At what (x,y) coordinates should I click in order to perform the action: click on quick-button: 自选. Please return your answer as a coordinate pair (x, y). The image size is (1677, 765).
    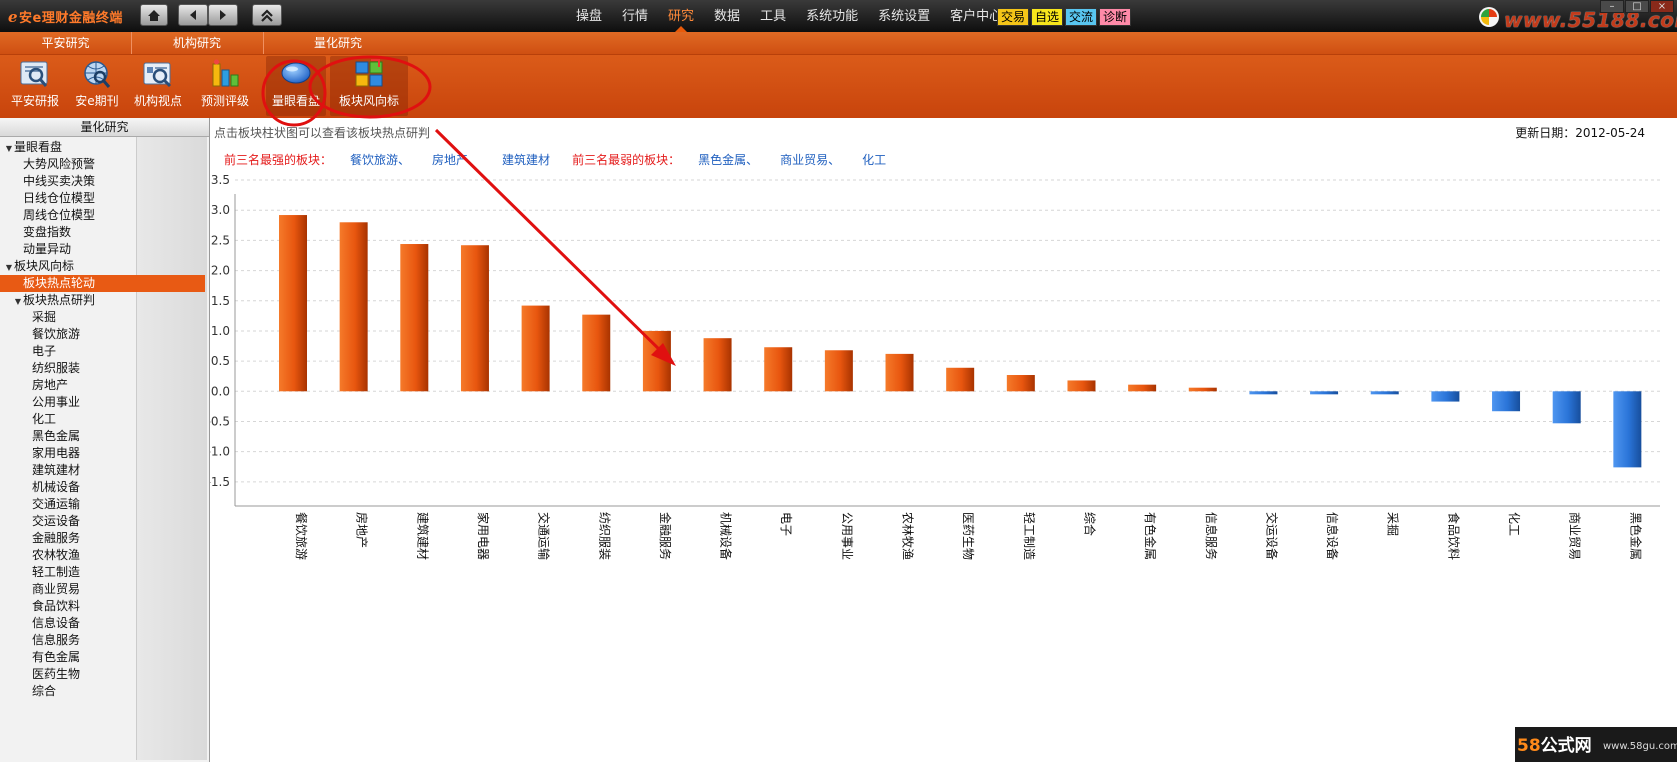
    Looking at the image, I should click on (1047, 17).